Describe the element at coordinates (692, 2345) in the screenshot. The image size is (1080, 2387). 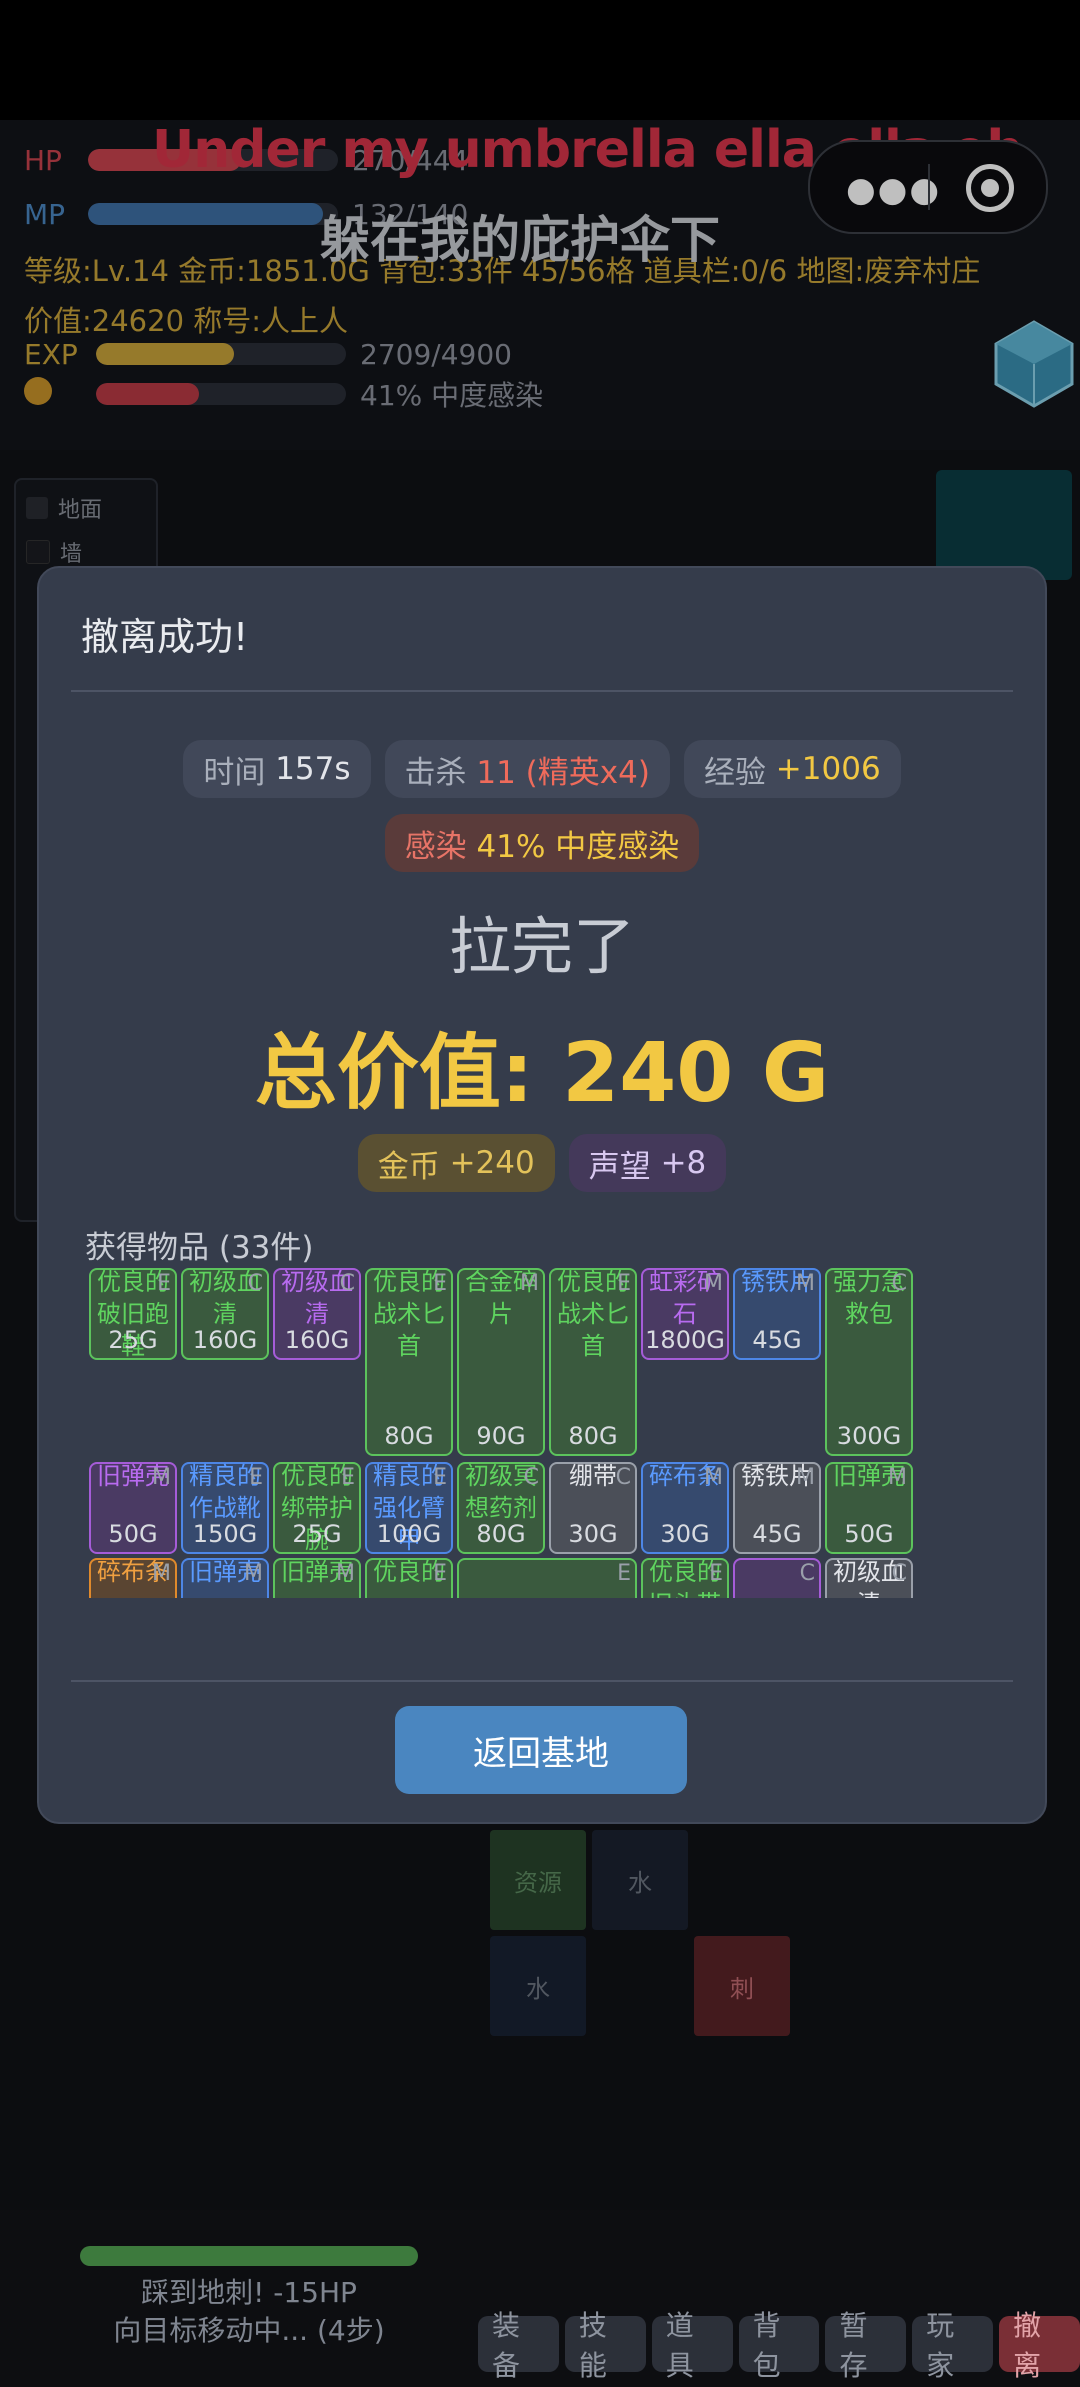
I see `menu-items: 道具` at that location.